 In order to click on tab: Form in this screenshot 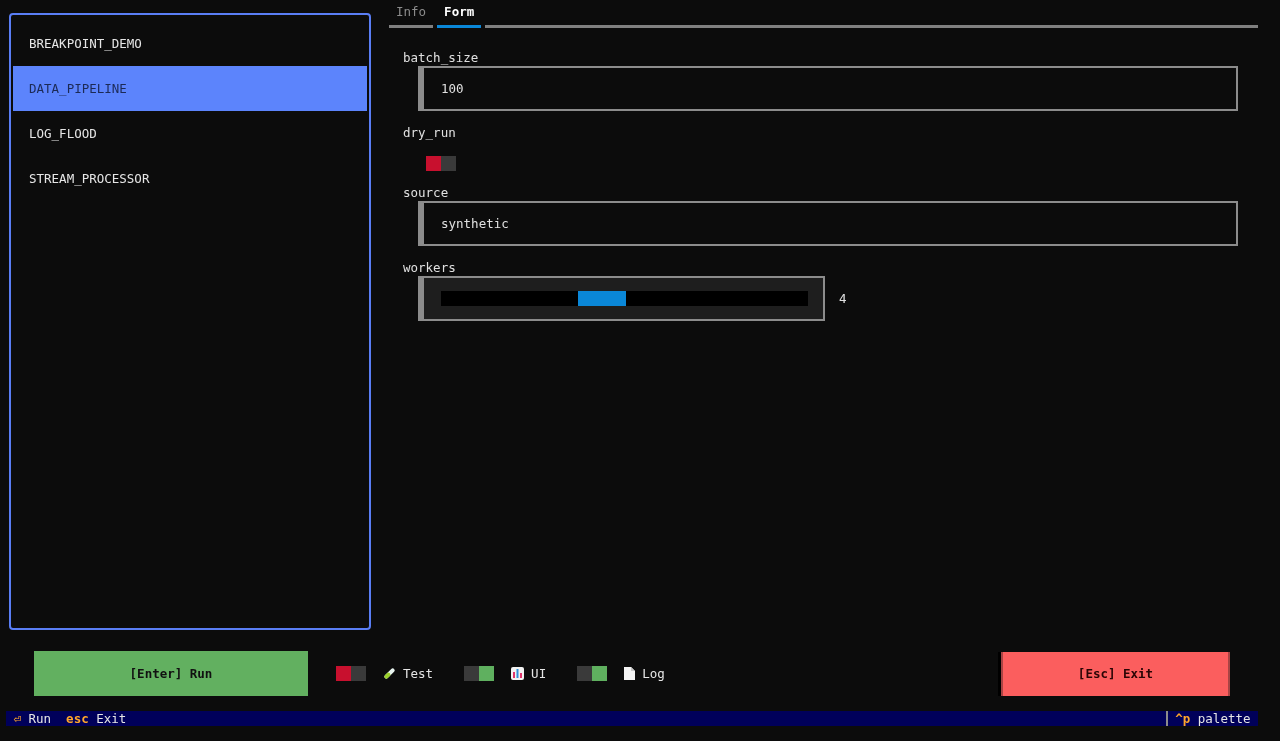, I will do `click(459, 14)`.